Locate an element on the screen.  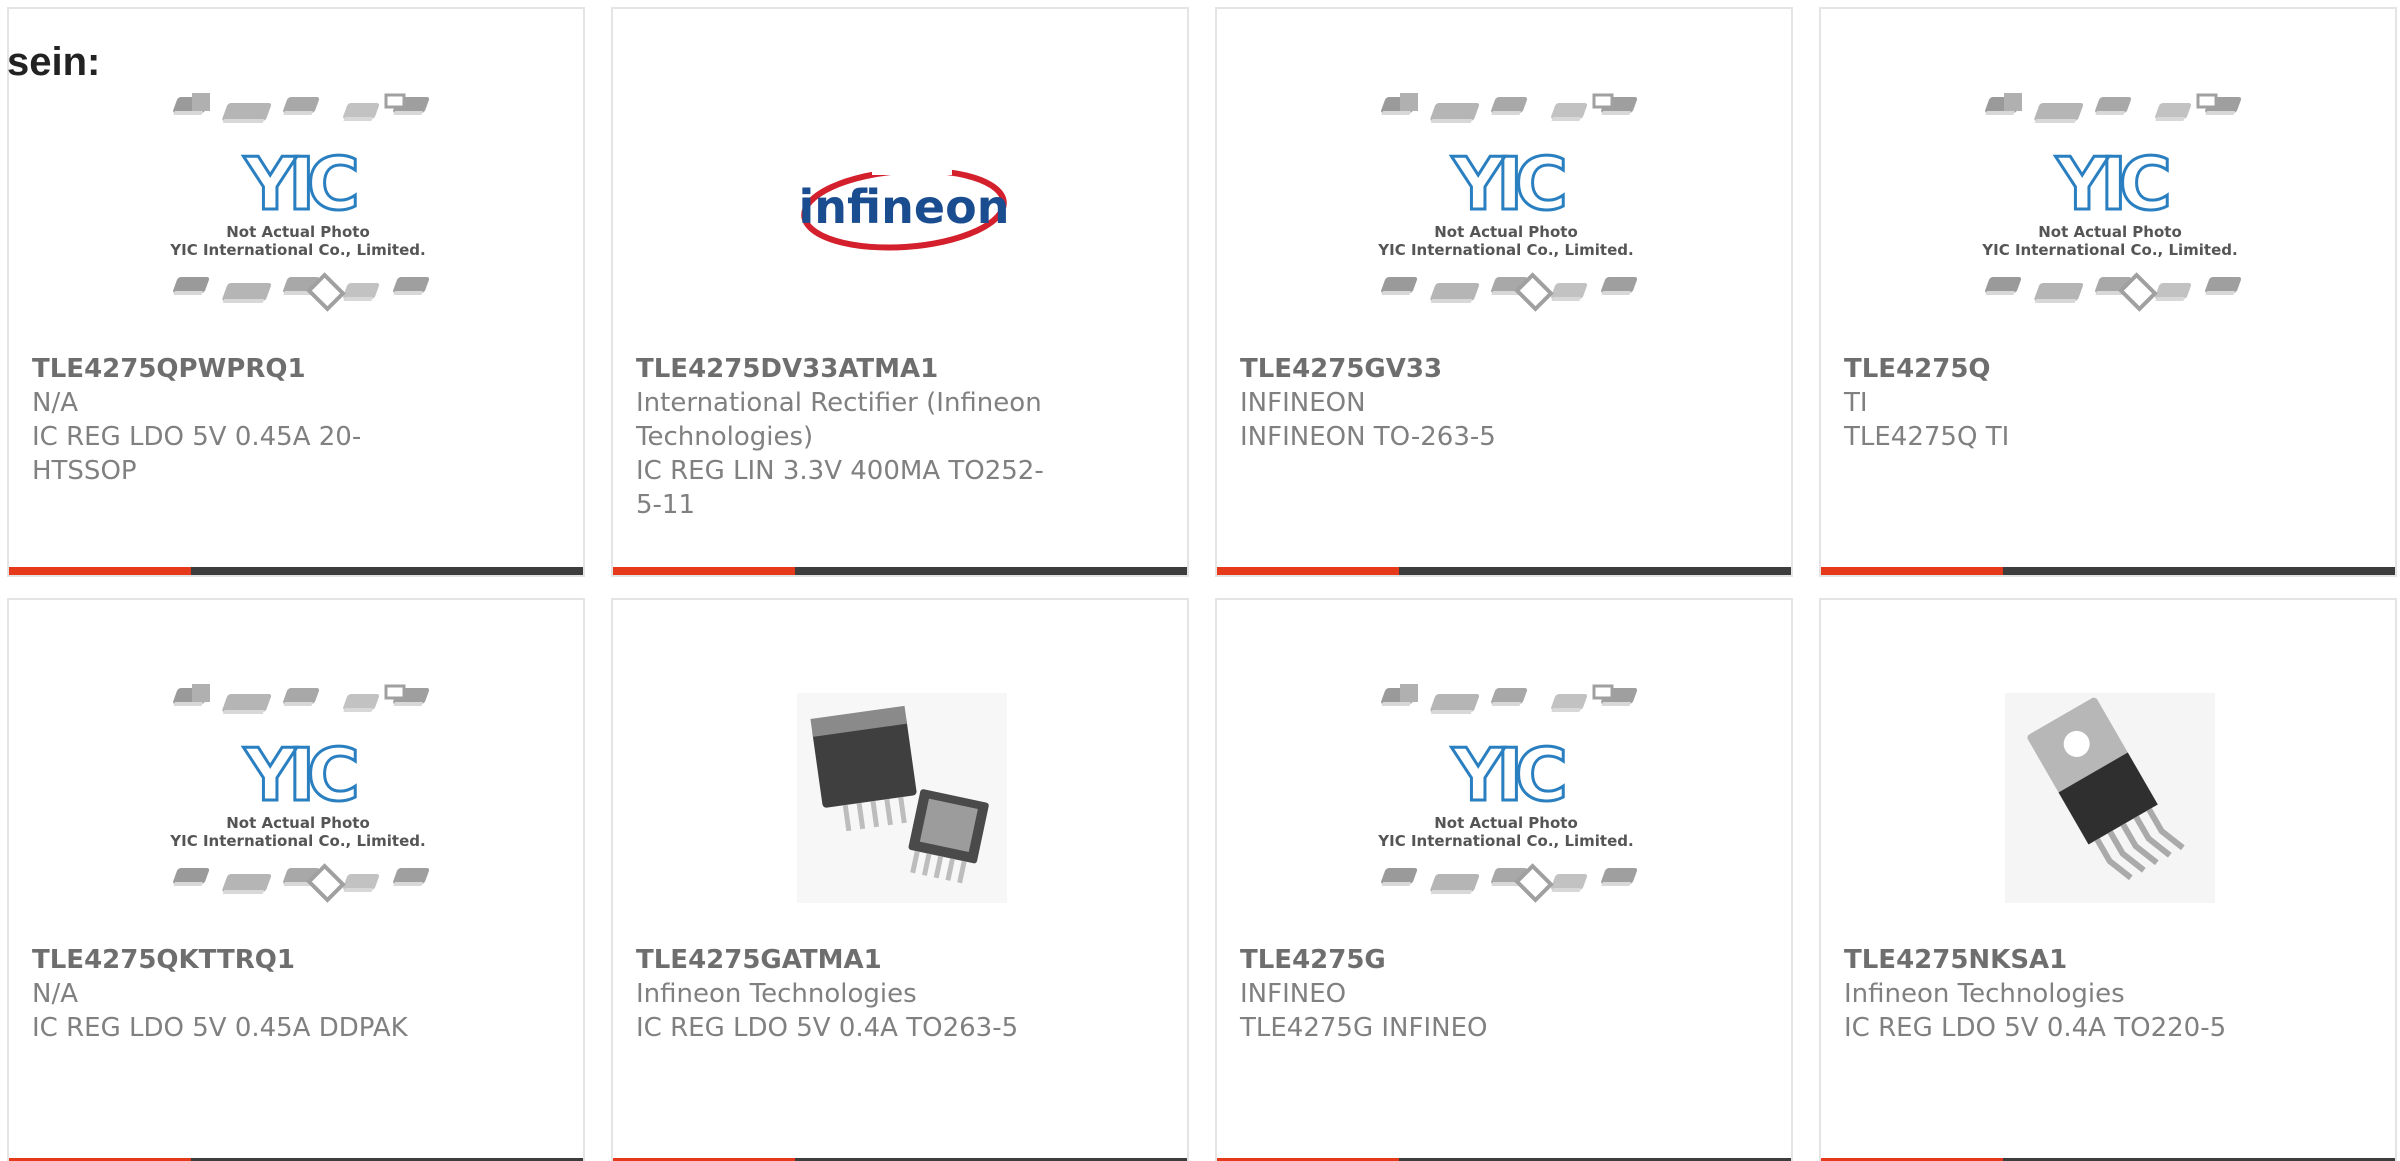
manufacturer: INFINEO is located at coordinates (1293, 994).